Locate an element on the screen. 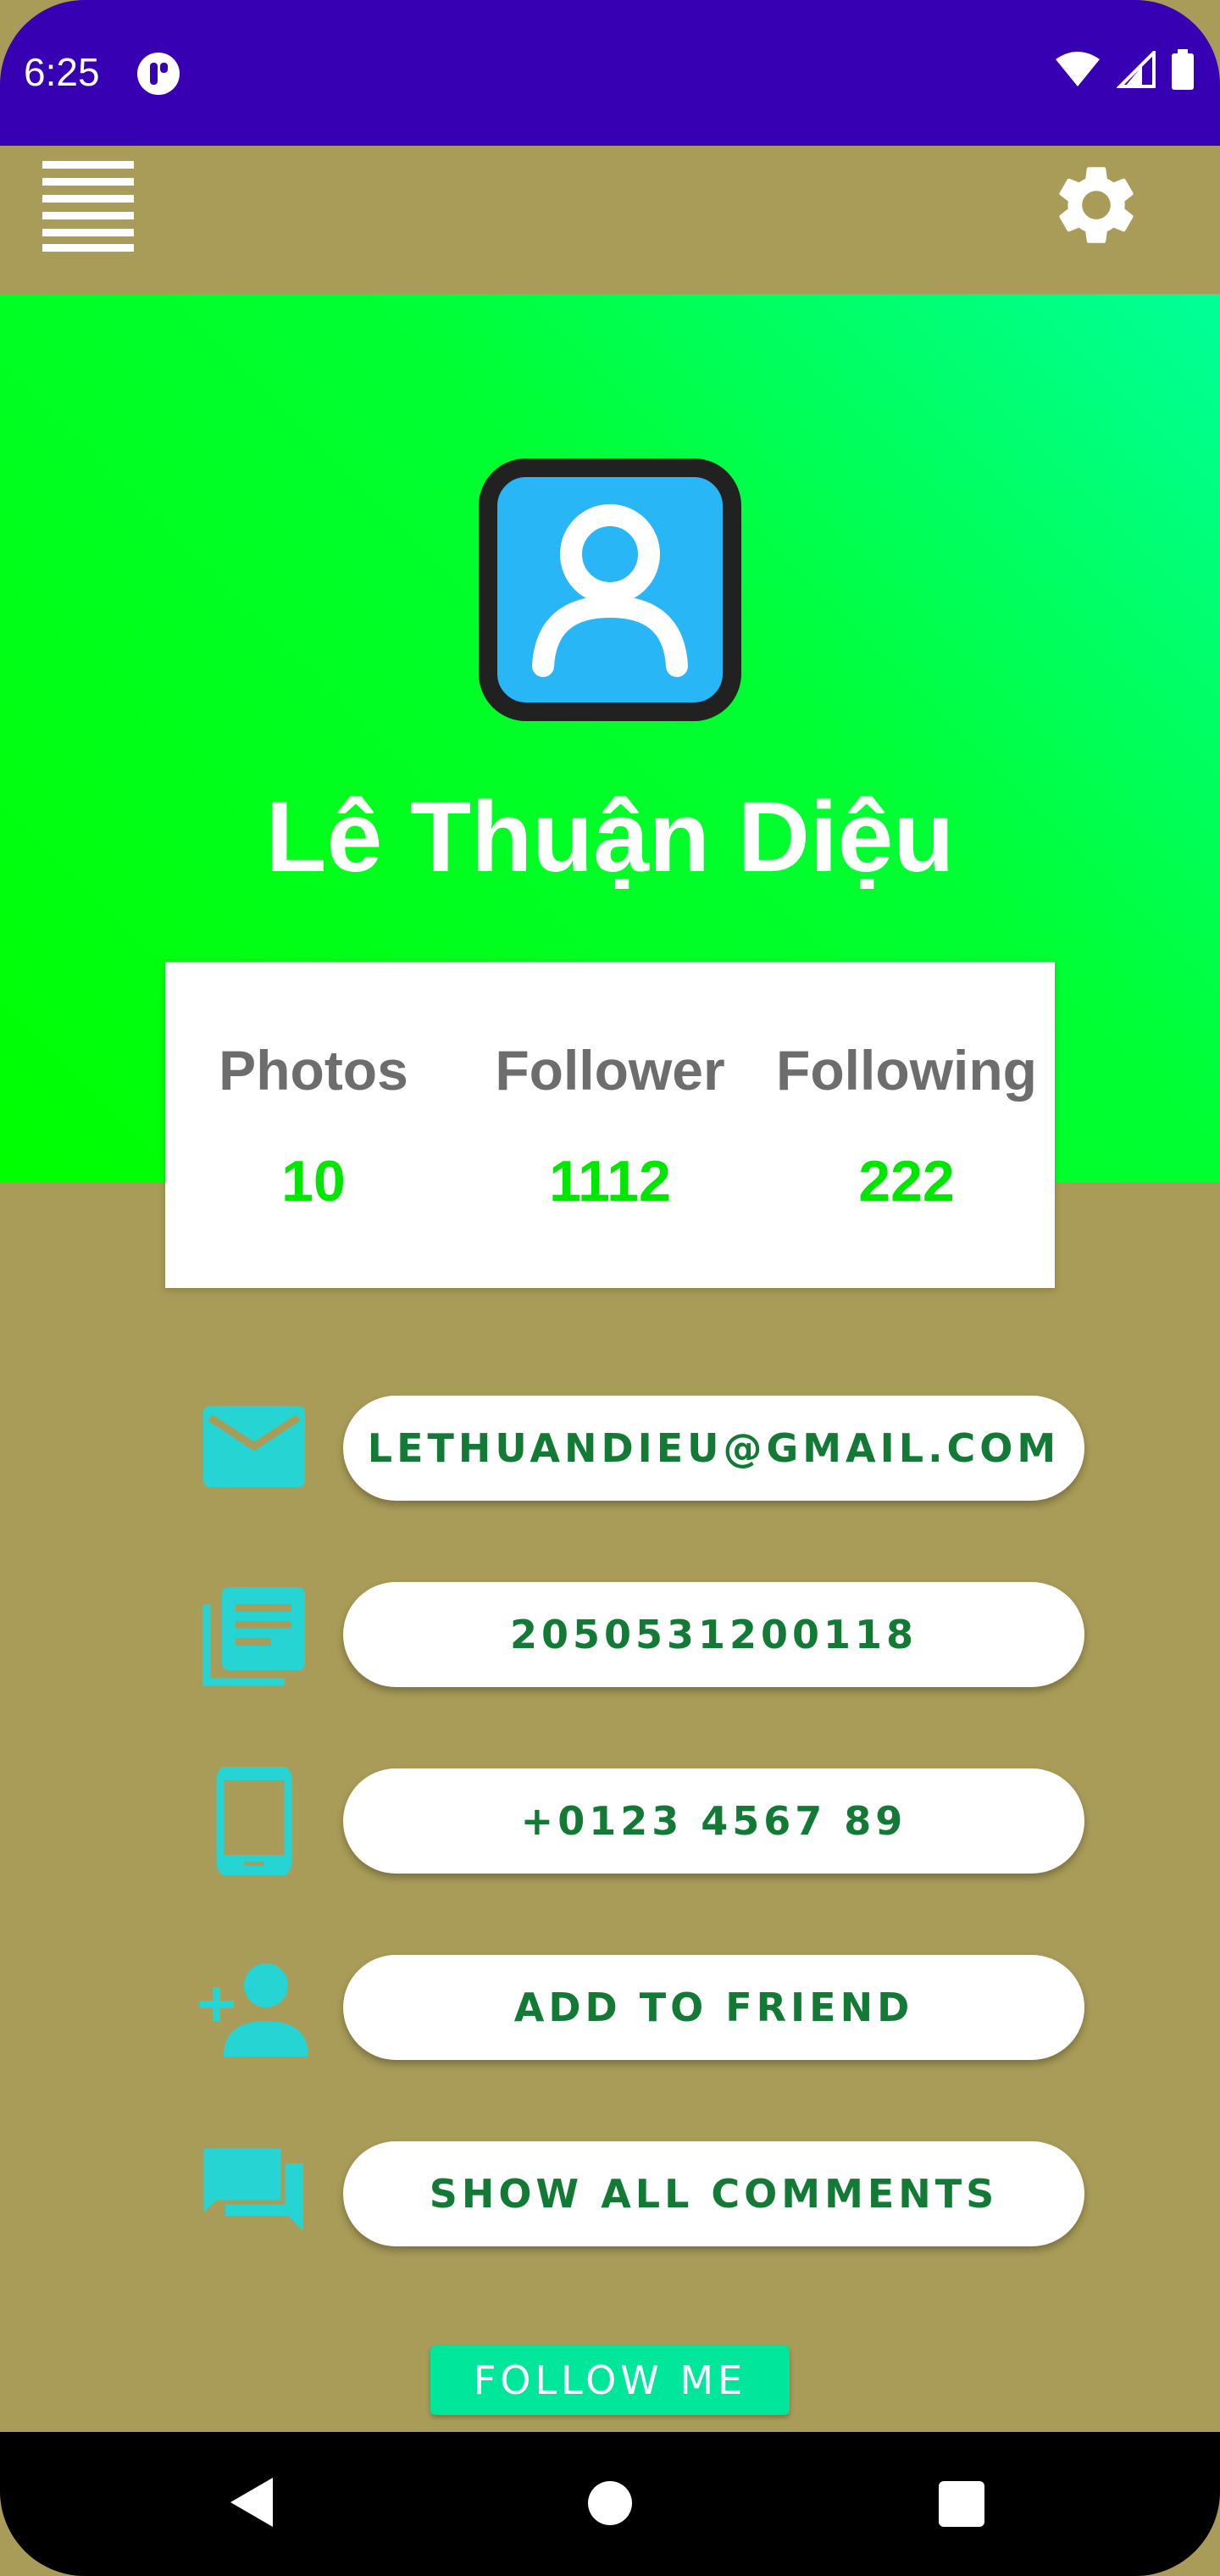  stats-card: Photos 10 Follower 1112 Following 222 is located at coordinates (610, 1125).